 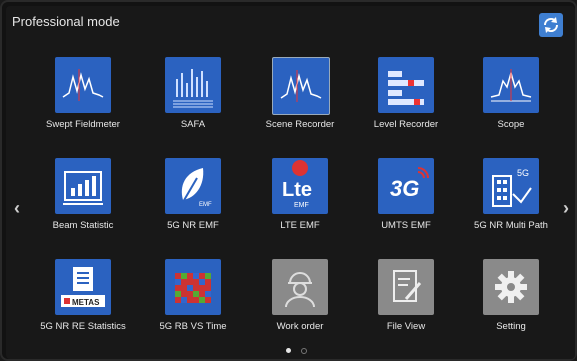 I want to click on app-label: 5G NR EMF, so click(x=193, y=225).